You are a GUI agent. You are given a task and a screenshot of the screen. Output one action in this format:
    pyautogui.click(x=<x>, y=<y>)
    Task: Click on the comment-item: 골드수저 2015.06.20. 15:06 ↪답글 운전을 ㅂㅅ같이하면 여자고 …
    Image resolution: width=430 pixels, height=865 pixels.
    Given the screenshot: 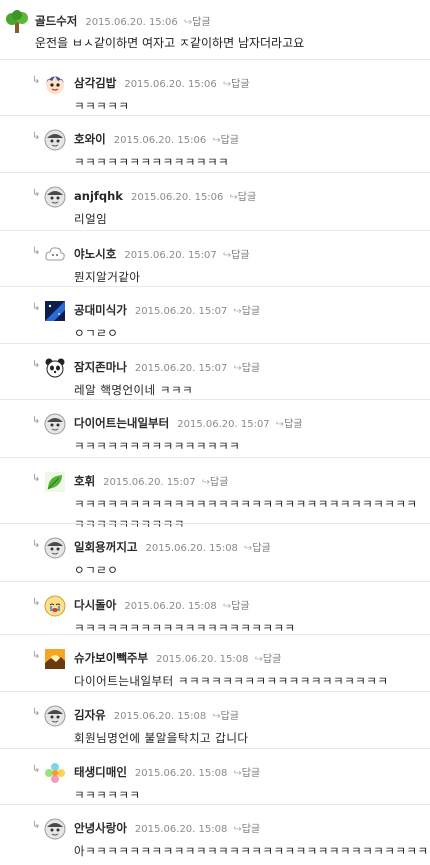 What is the action you would take?
    pyautogui.click(x=215, y=29)
    